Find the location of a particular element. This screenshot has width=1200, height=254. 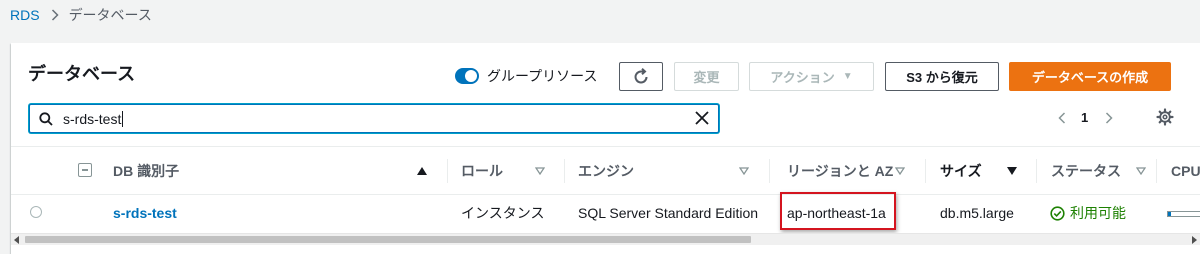

restore-from-s3-button: S3 から復元 is located at coordinates (942, 76).